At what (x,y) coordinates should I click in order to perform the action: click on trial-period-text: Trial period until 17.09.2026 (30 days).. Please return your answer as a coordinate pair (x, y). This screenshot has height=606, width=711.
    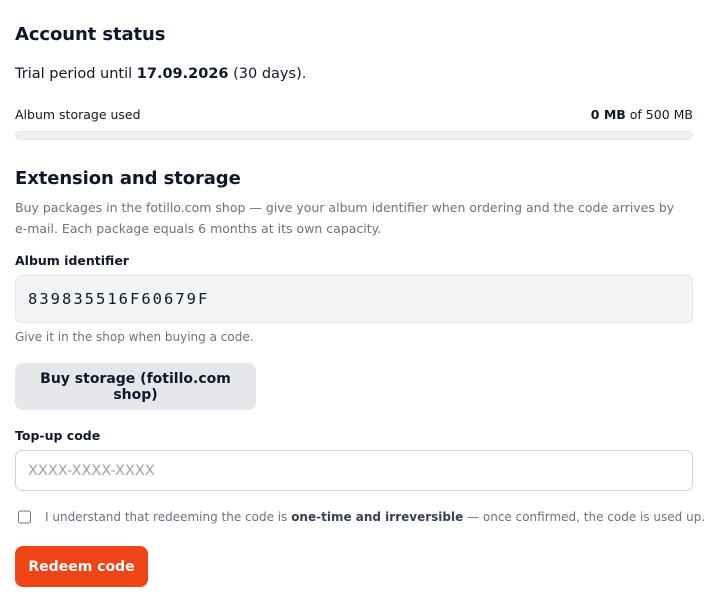
    Looking at the image, I should click on (160, 74).